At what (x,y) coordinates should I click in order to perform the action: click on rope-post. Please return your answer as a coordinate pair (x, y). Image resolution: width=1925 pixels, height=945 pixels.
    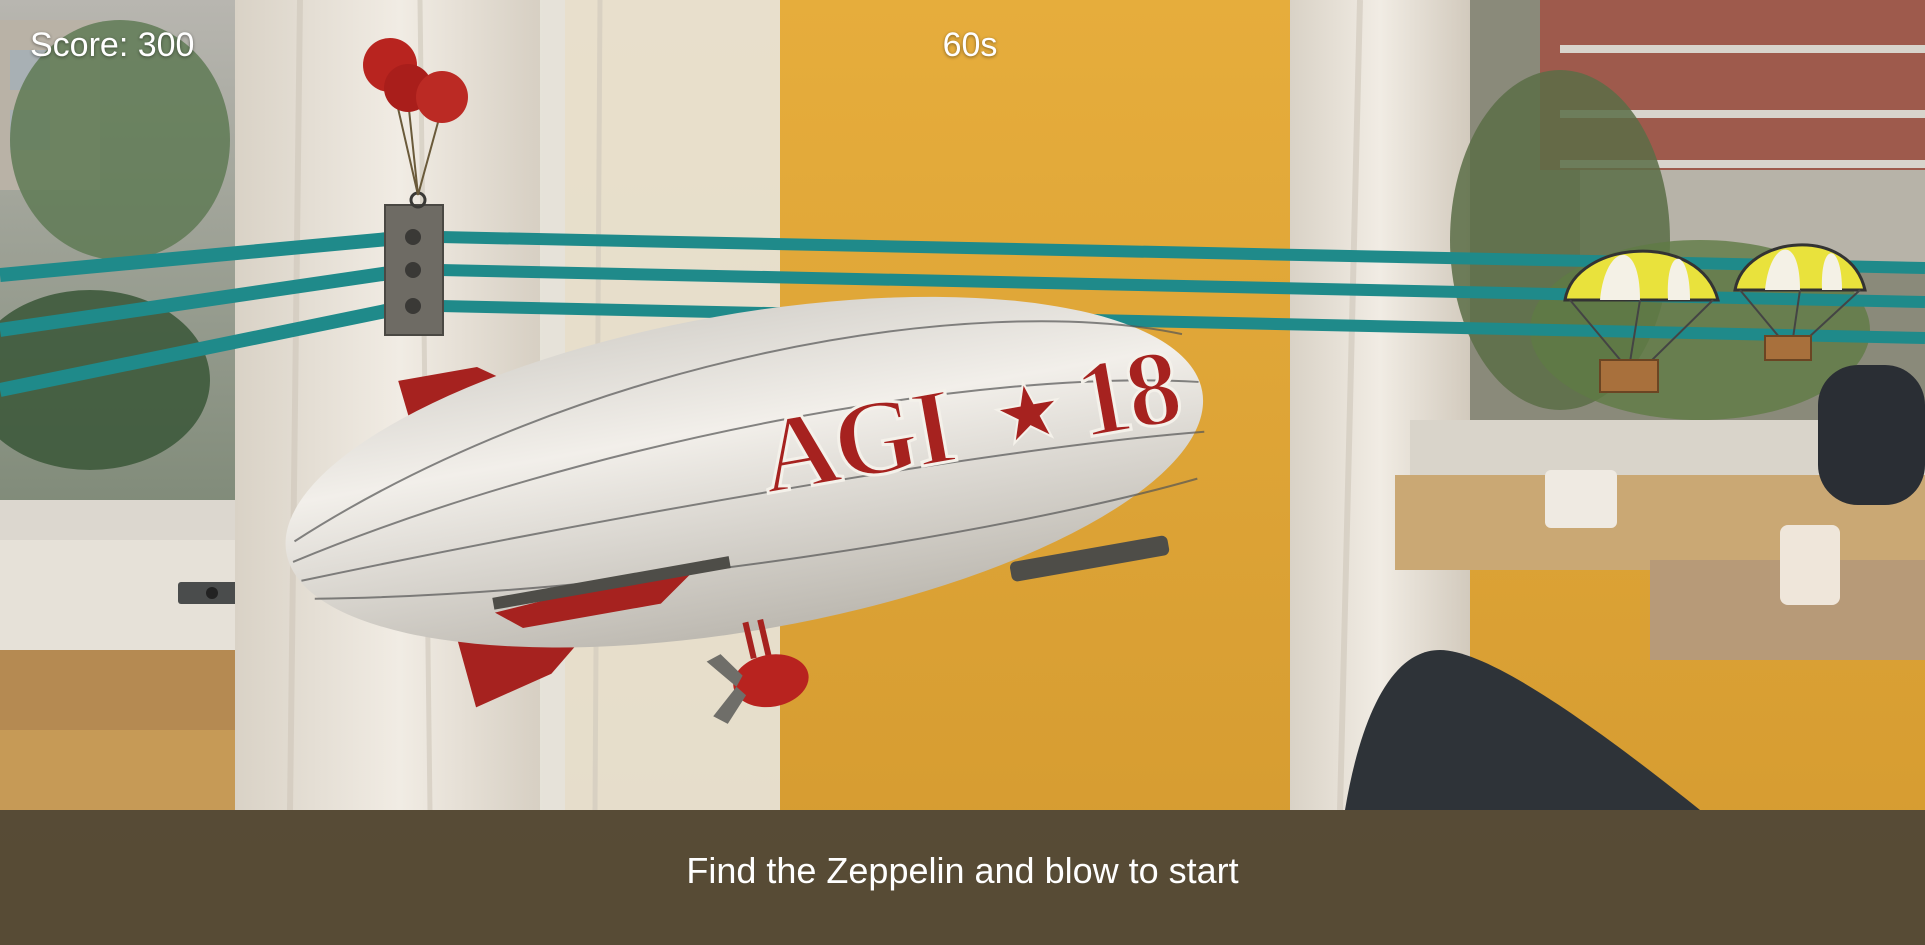
    Looking at the image, I should click on (414, 263).